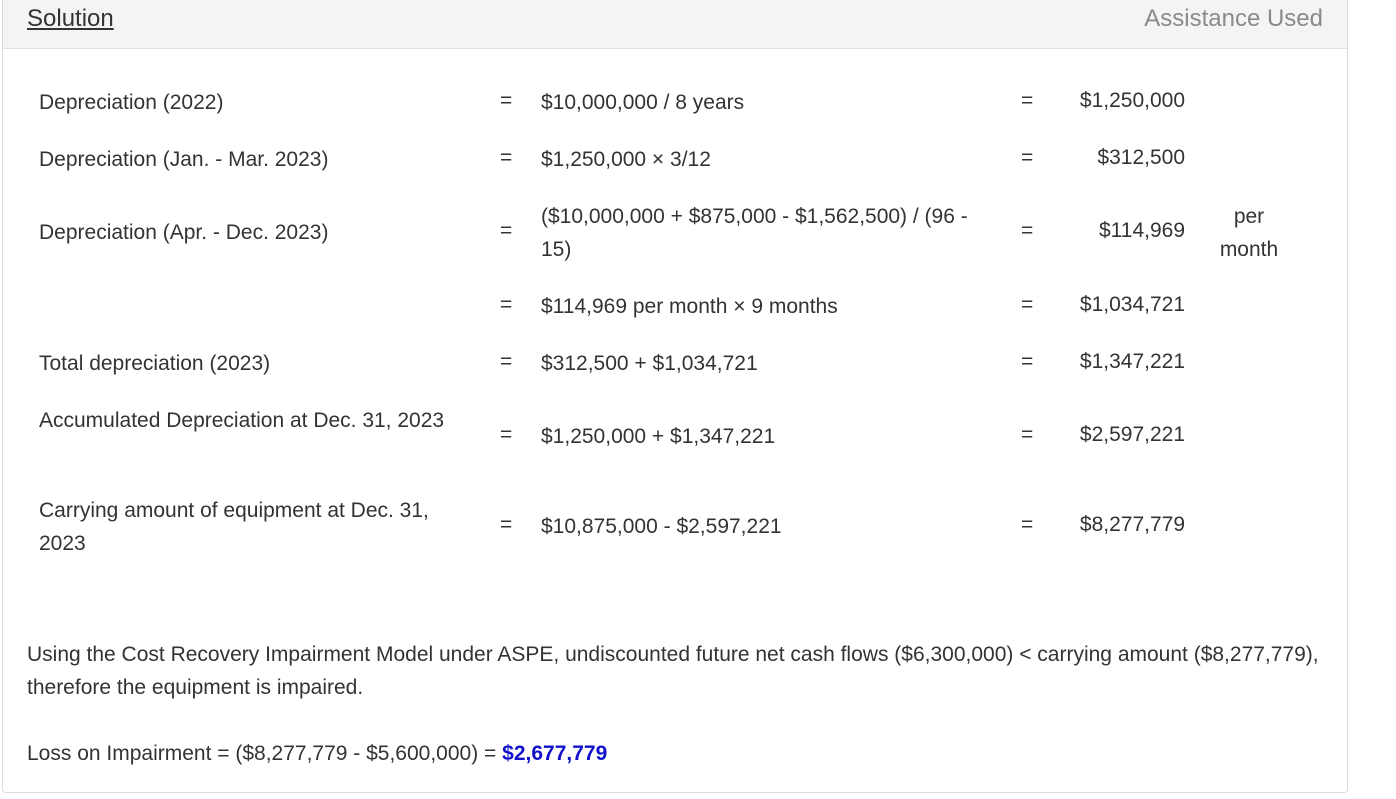 This screenshot has height=799, width=1396. I want to click on row-unit: per month, so click(1249, 233).